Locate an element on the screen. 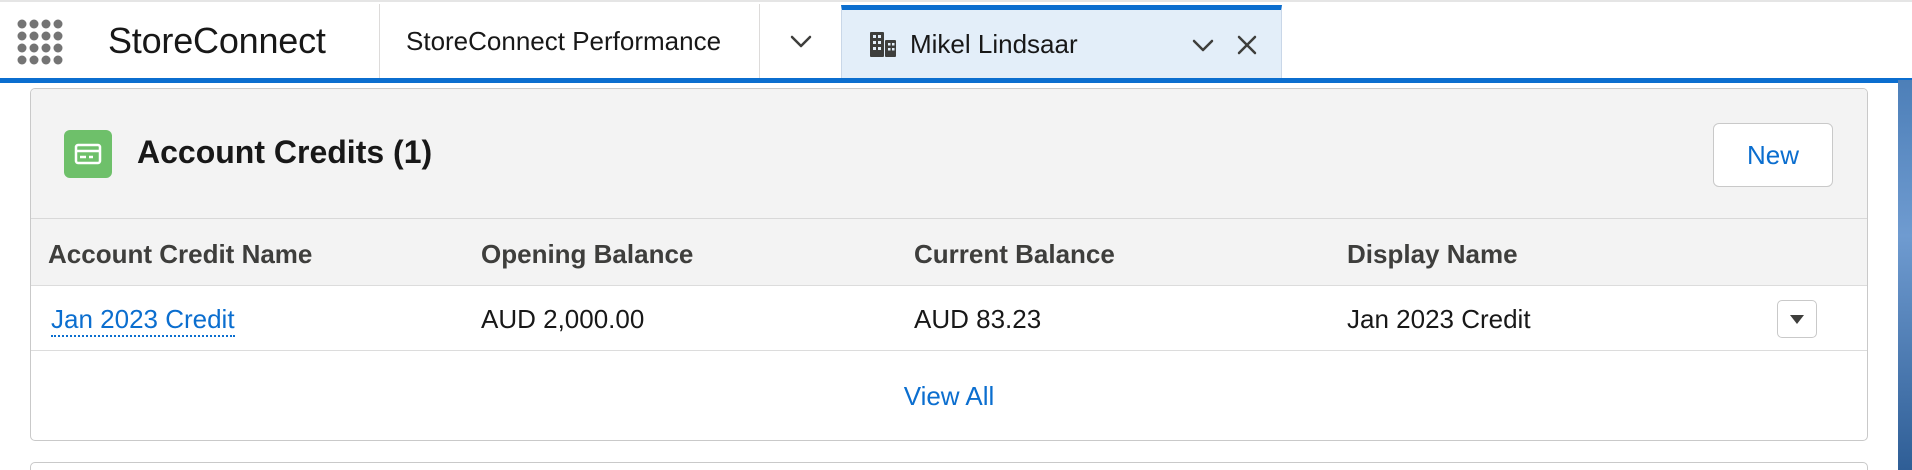  account-credit-icon is located at coordinates (88, 154).